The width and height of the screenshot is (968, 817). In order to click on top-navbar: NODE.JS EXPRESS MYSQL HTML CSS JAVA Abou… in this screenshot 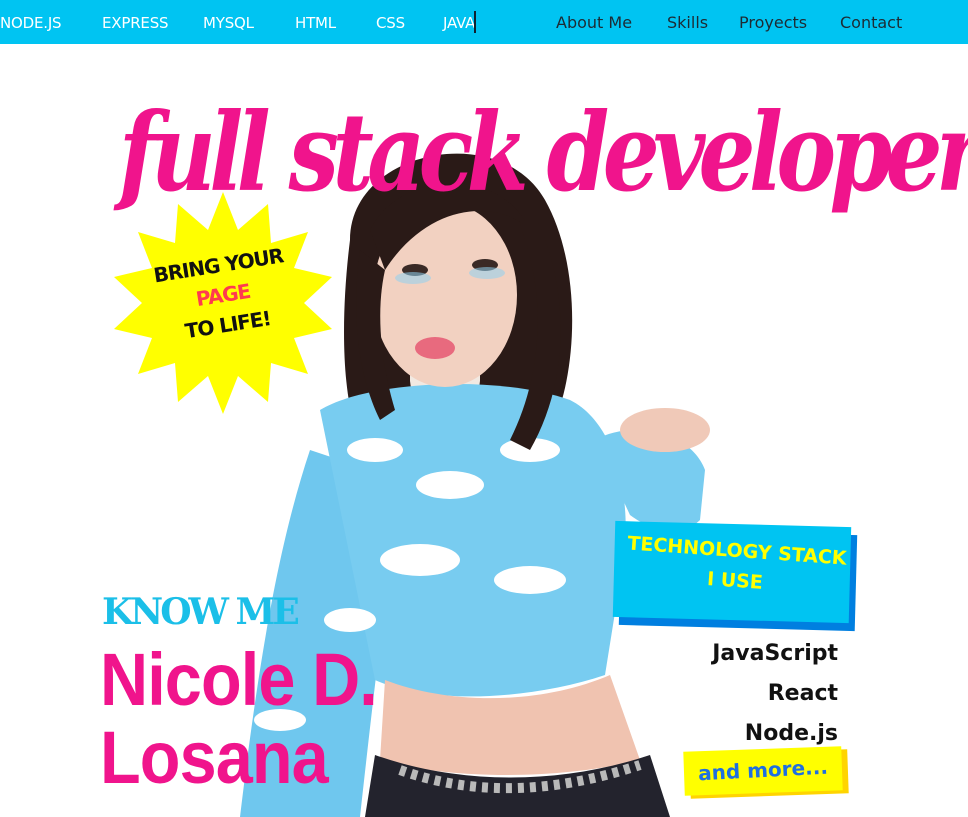, I will do `click(484, 22)`.